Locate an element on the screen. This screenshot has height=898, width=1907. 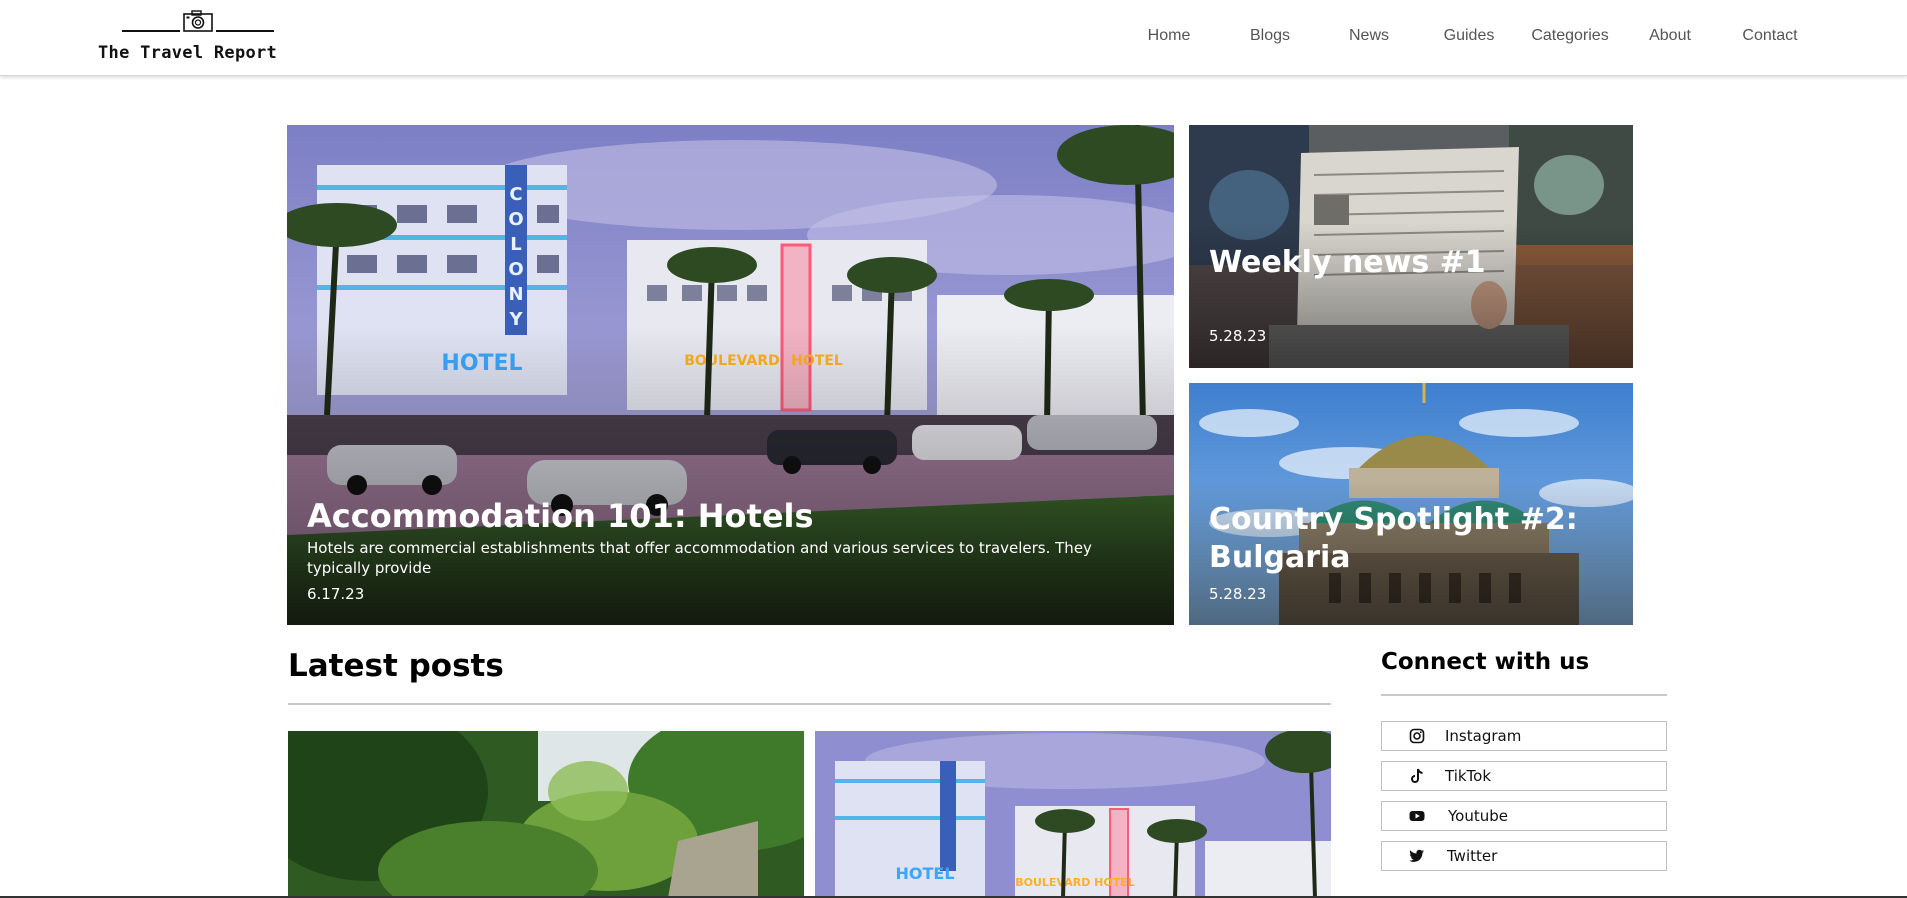
nav-about: About is located at coordinates (1670, 36).